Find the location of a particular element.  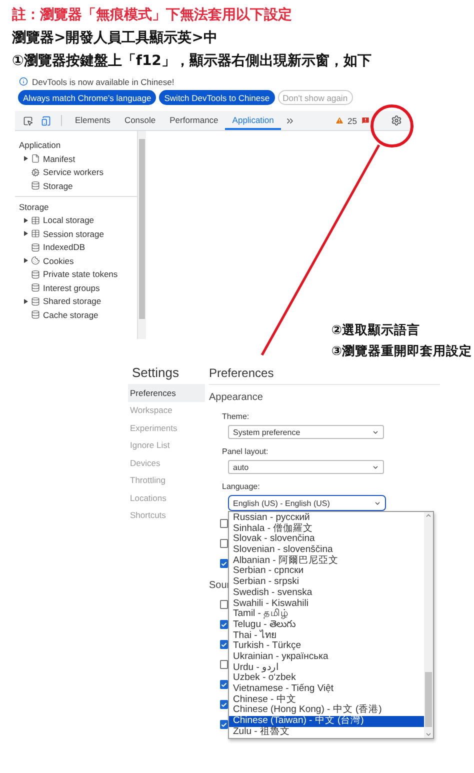

step-instruction: ②選取顯示語言 is located at coordinates (376, 330).